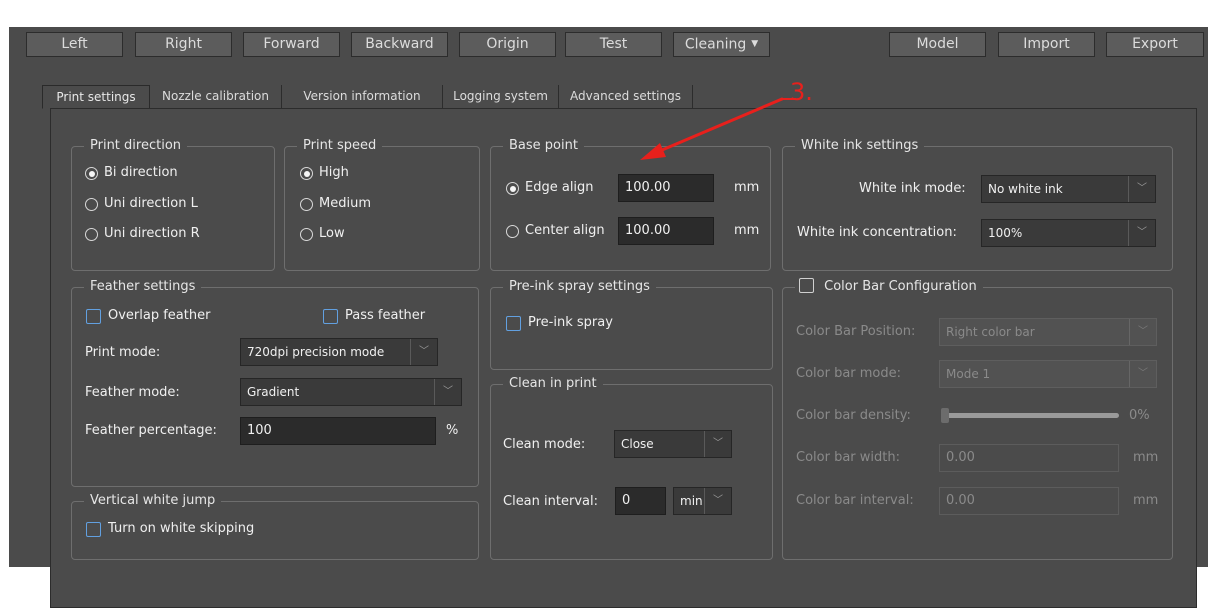 The image size is (1208, 608). I want to click on annotation-label: 3., so click(801, 92).